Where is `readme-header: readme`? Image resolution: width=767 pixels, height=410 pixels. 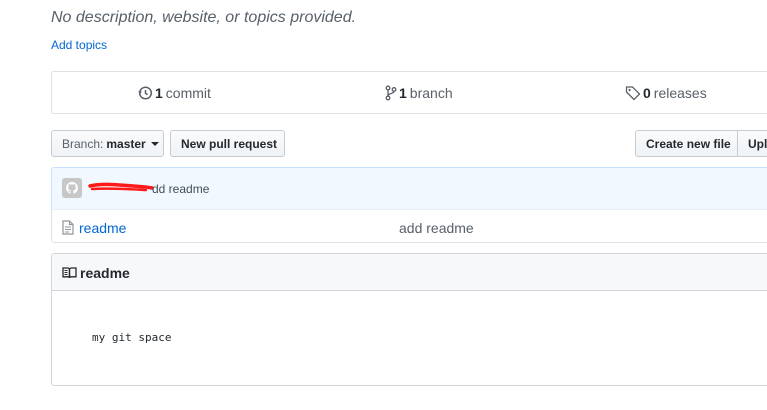
readme-header: readme is located at coordinates (409, 272).